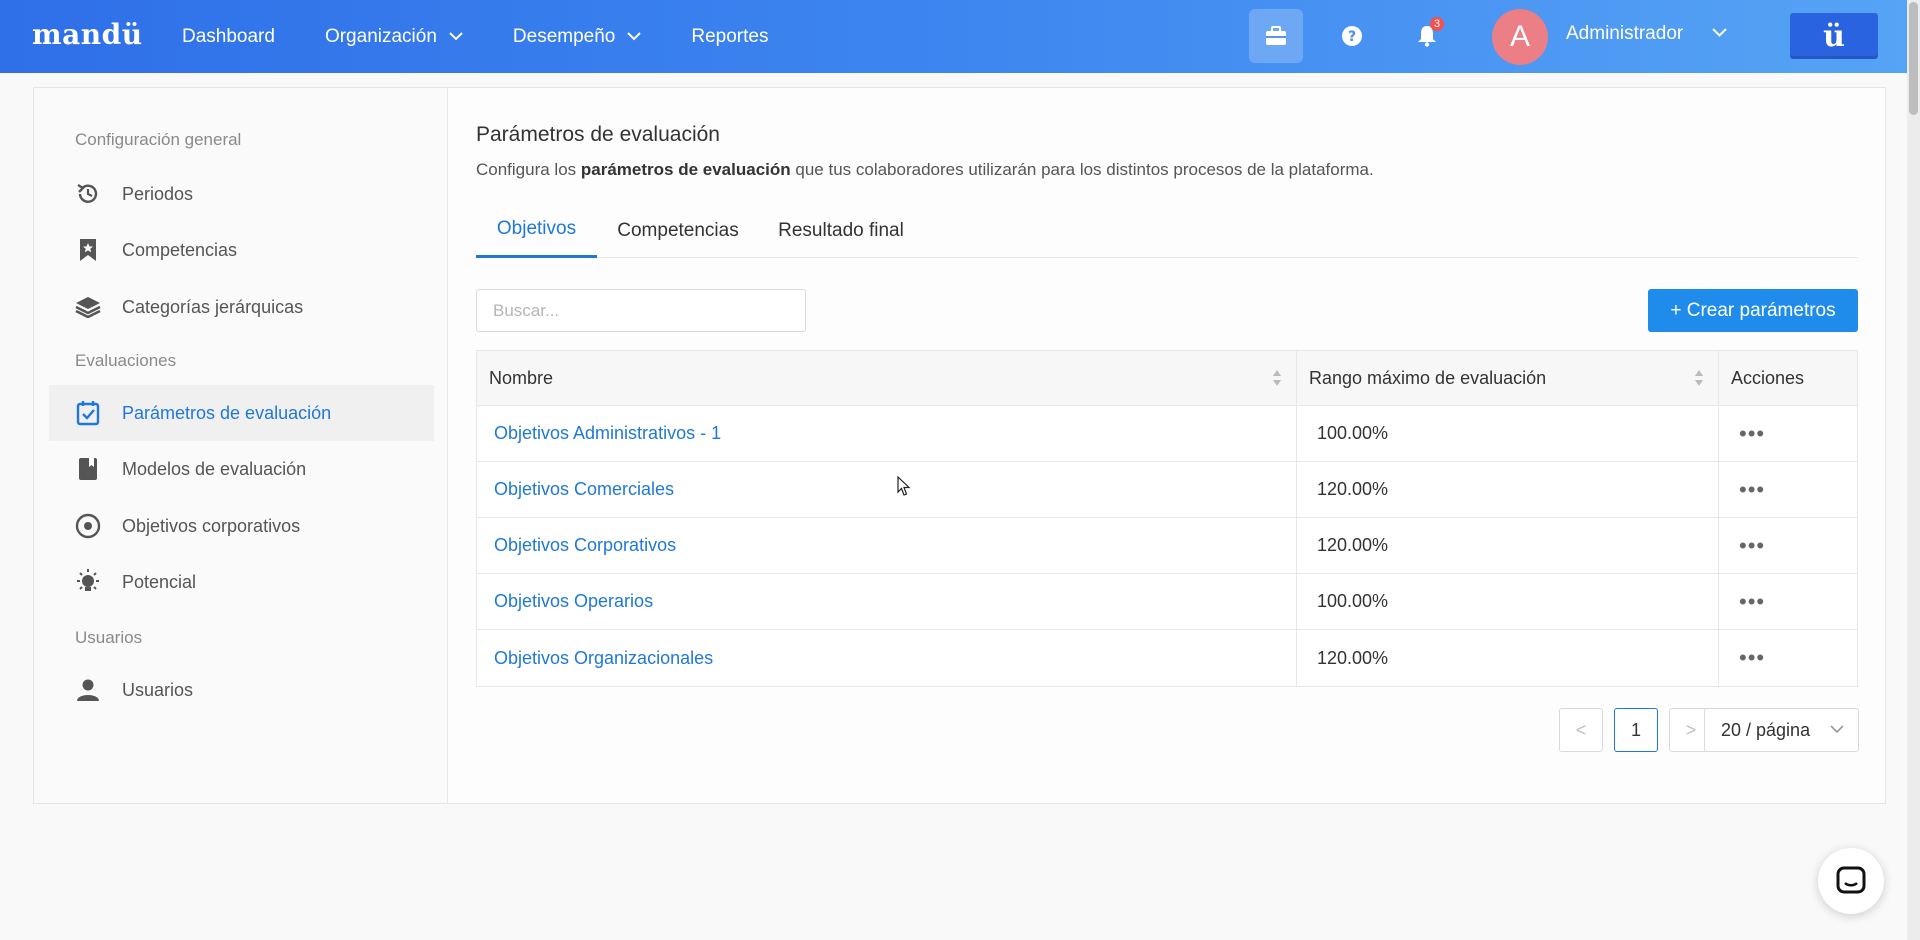 The height and width of the screenshot is (940, 1920). I want to click on book-icon, so click(88, 469).